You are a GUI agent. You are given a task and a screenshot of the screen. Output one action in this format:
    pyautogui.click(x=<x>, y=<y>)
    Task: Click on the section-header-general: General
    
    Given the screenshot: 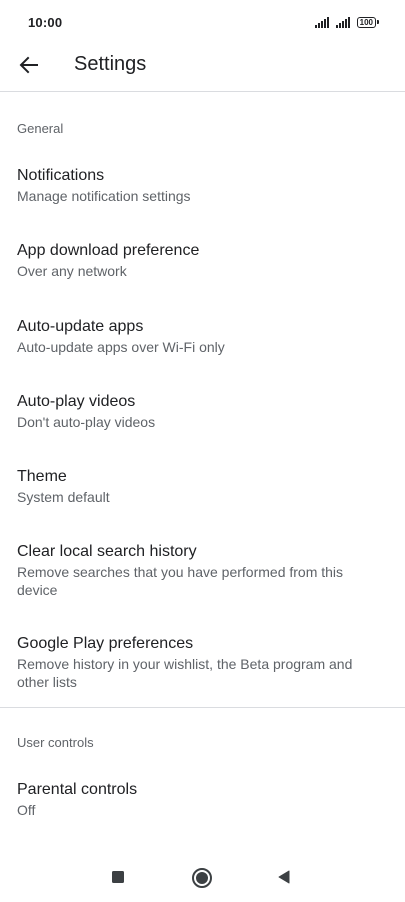 What is the action you would take?
    pyautogui.click(x=40, y=128)
    